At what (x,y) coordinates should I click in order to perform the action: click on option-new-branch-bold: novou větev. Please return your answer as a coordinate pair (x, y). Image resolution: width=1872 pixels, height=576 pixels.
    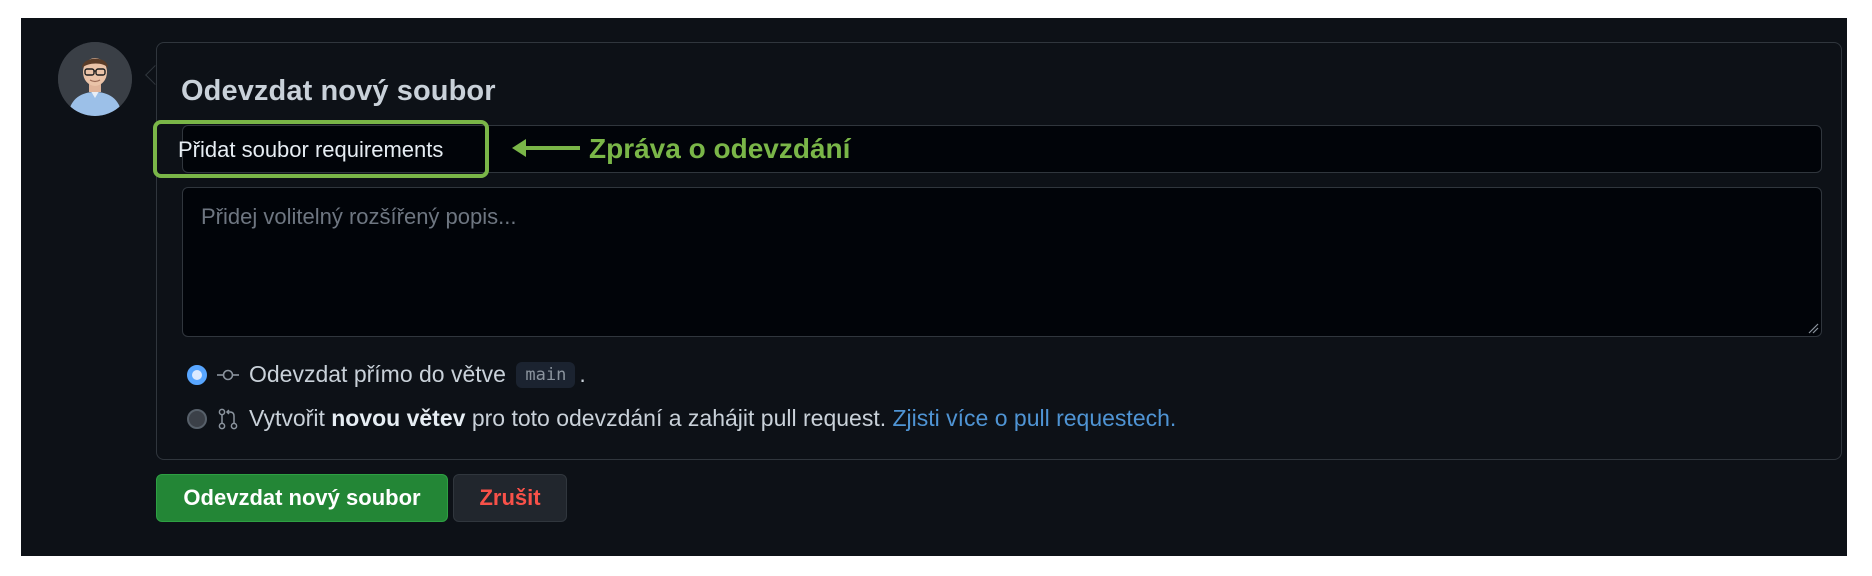
    Looking at the image, I should click on (398, 418).